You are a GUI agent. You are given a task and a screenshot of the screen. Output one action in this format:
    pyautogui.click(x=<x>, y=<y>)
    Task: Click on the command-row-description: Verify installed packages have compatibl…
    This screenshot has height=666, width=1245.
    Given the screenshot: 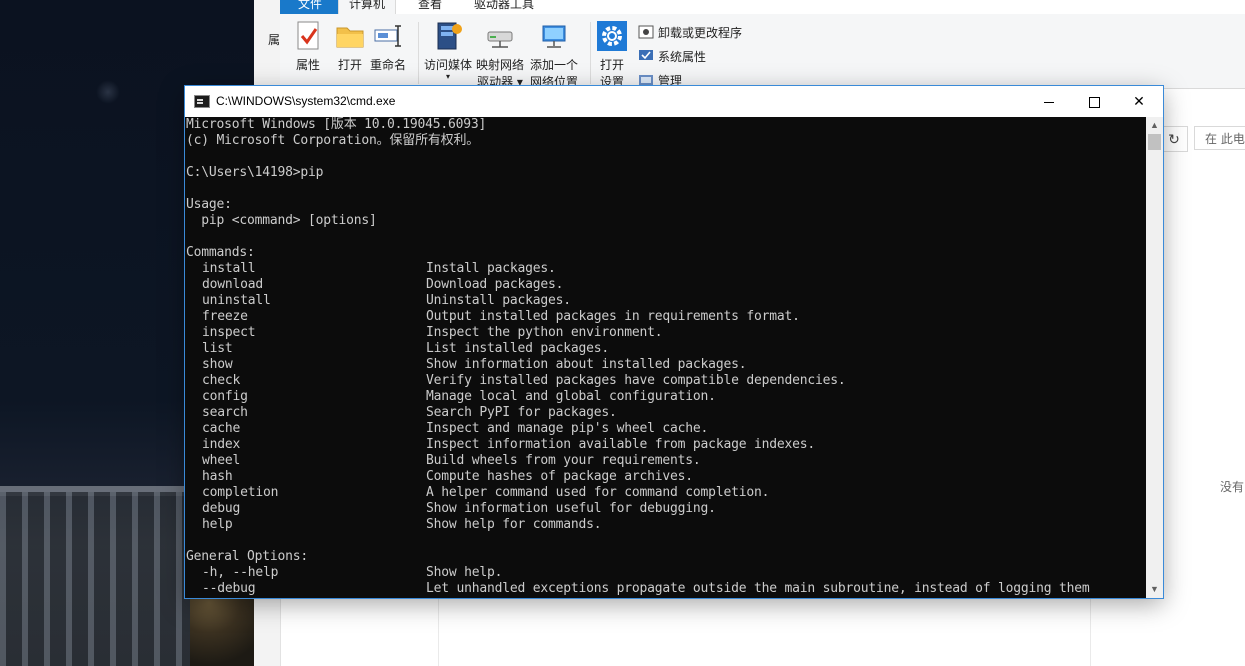 What is the action you would take?
    pyautogui.click(x=636, y=380)
    